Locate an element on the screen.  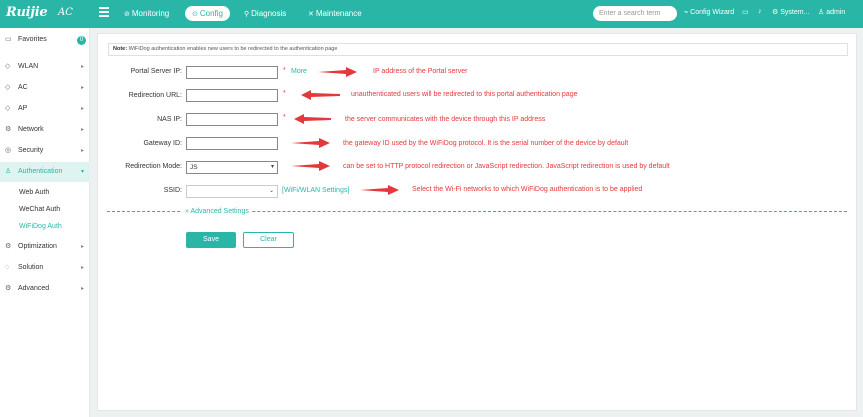
gateway-id-label: Gateway ID: is located at coordinates (162, 143).